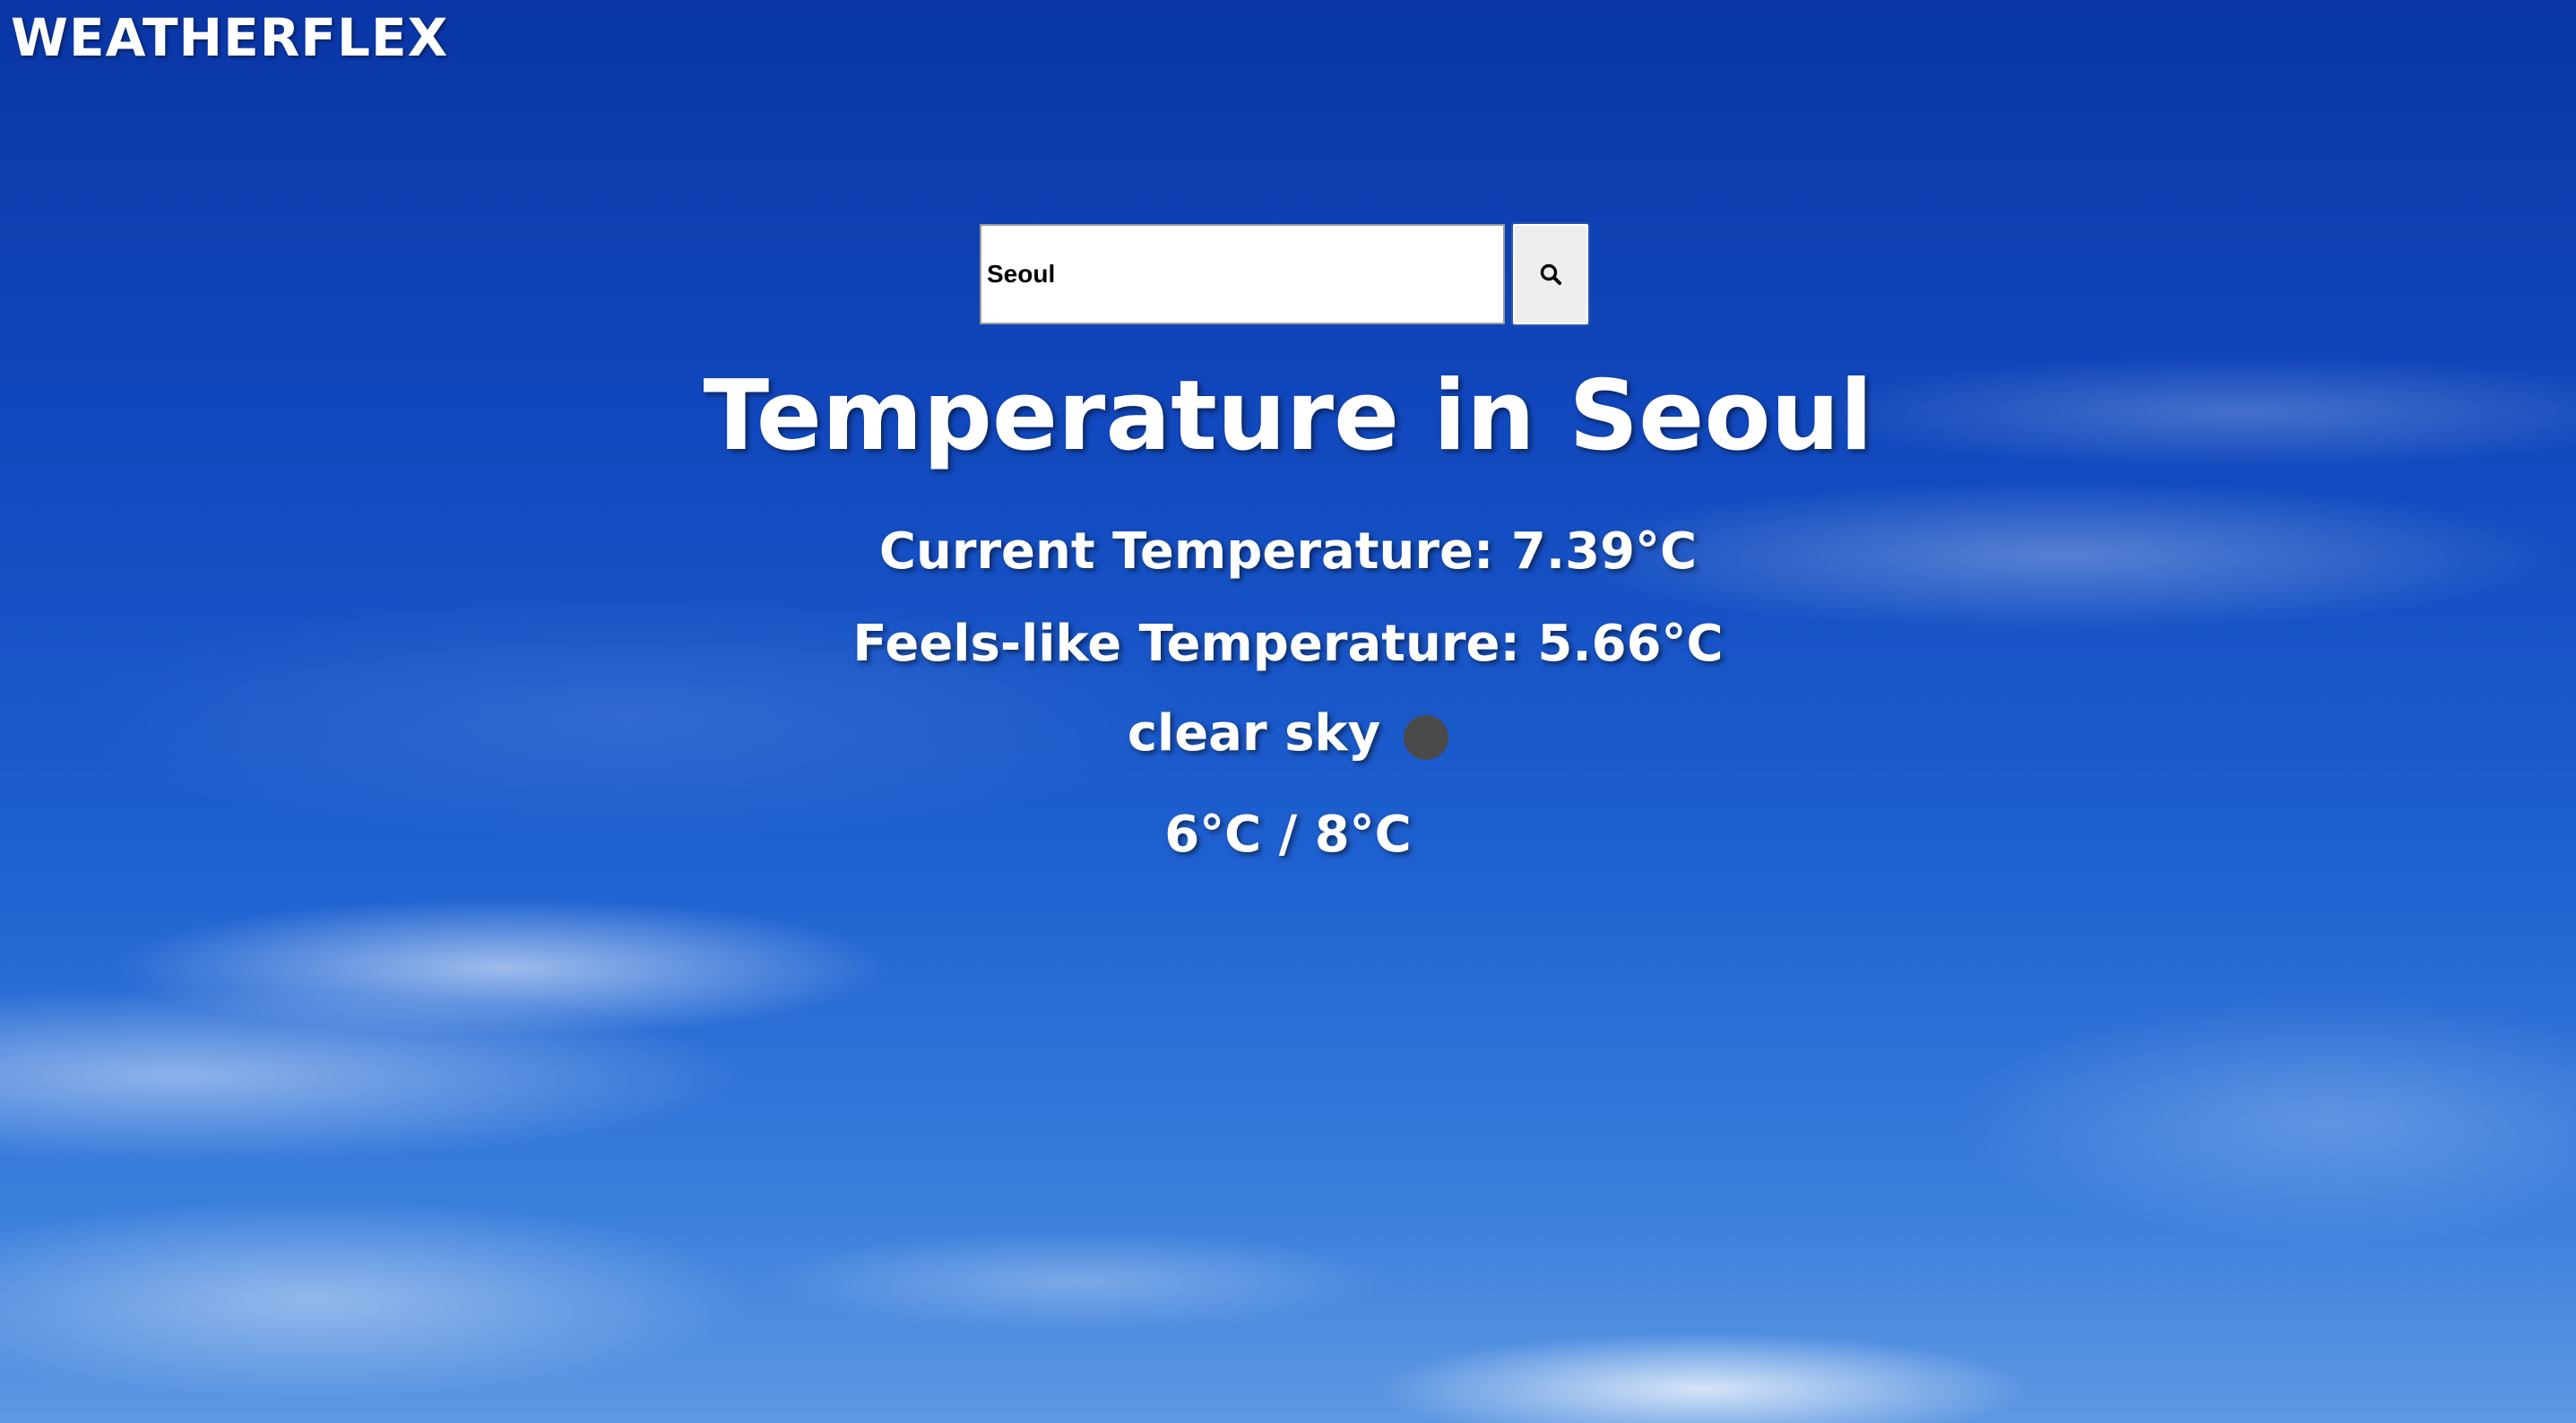  Describe the element at coordinates (1288, 644) in the screenshot. I see `feels-like-temperature: Feels-like Temperature: 5.66°C` at that location.